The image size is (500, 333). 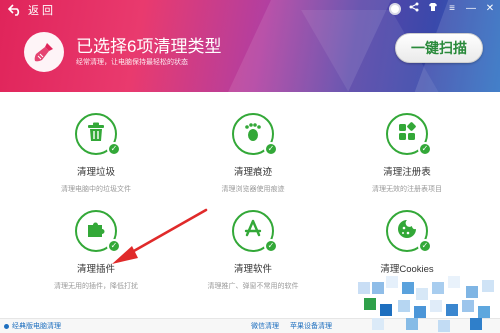 What do you see at coordinates (439, 48) in the screenshot?
I see `one-click-scan-button: 一键扫描` at bounding box center [439, 48].